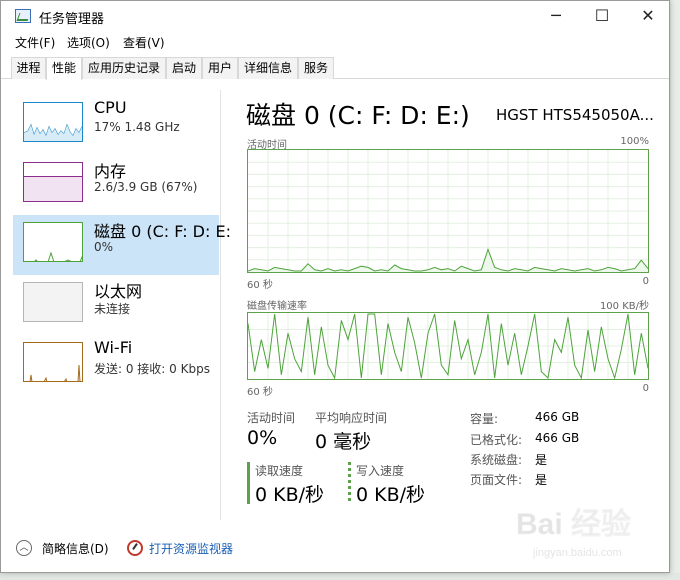 Image resolution: width=680 pixels, height=580 pixels. What do you see at coordinates (104, 247) in the screenshot?
I see `sidebar-disk-usage: 0%` at bounding box center [104, 247].